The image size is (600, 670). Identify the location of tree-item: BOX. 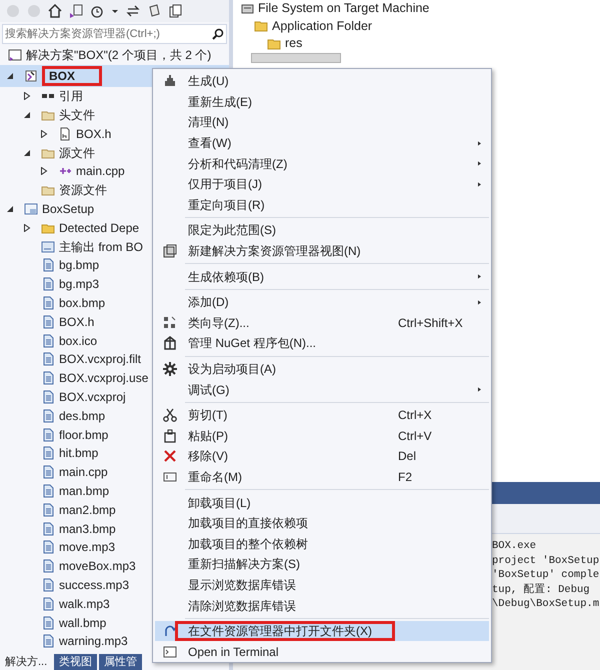
(72, 76).